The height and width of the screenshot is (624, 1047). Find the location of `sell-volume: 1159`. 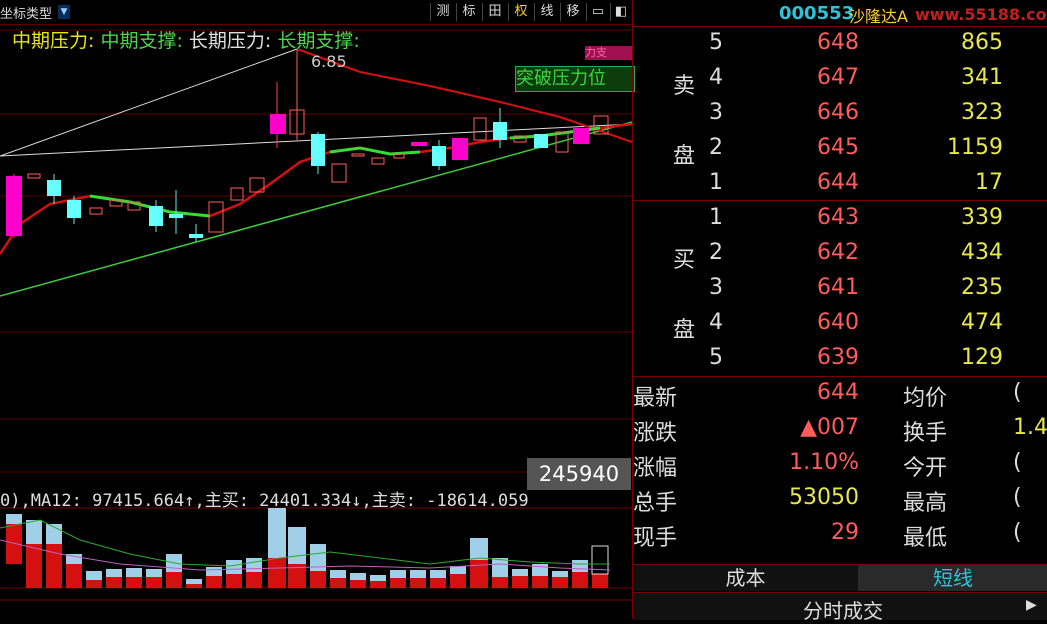

sell-volume: 1159 is located at coordinates (975, 147).